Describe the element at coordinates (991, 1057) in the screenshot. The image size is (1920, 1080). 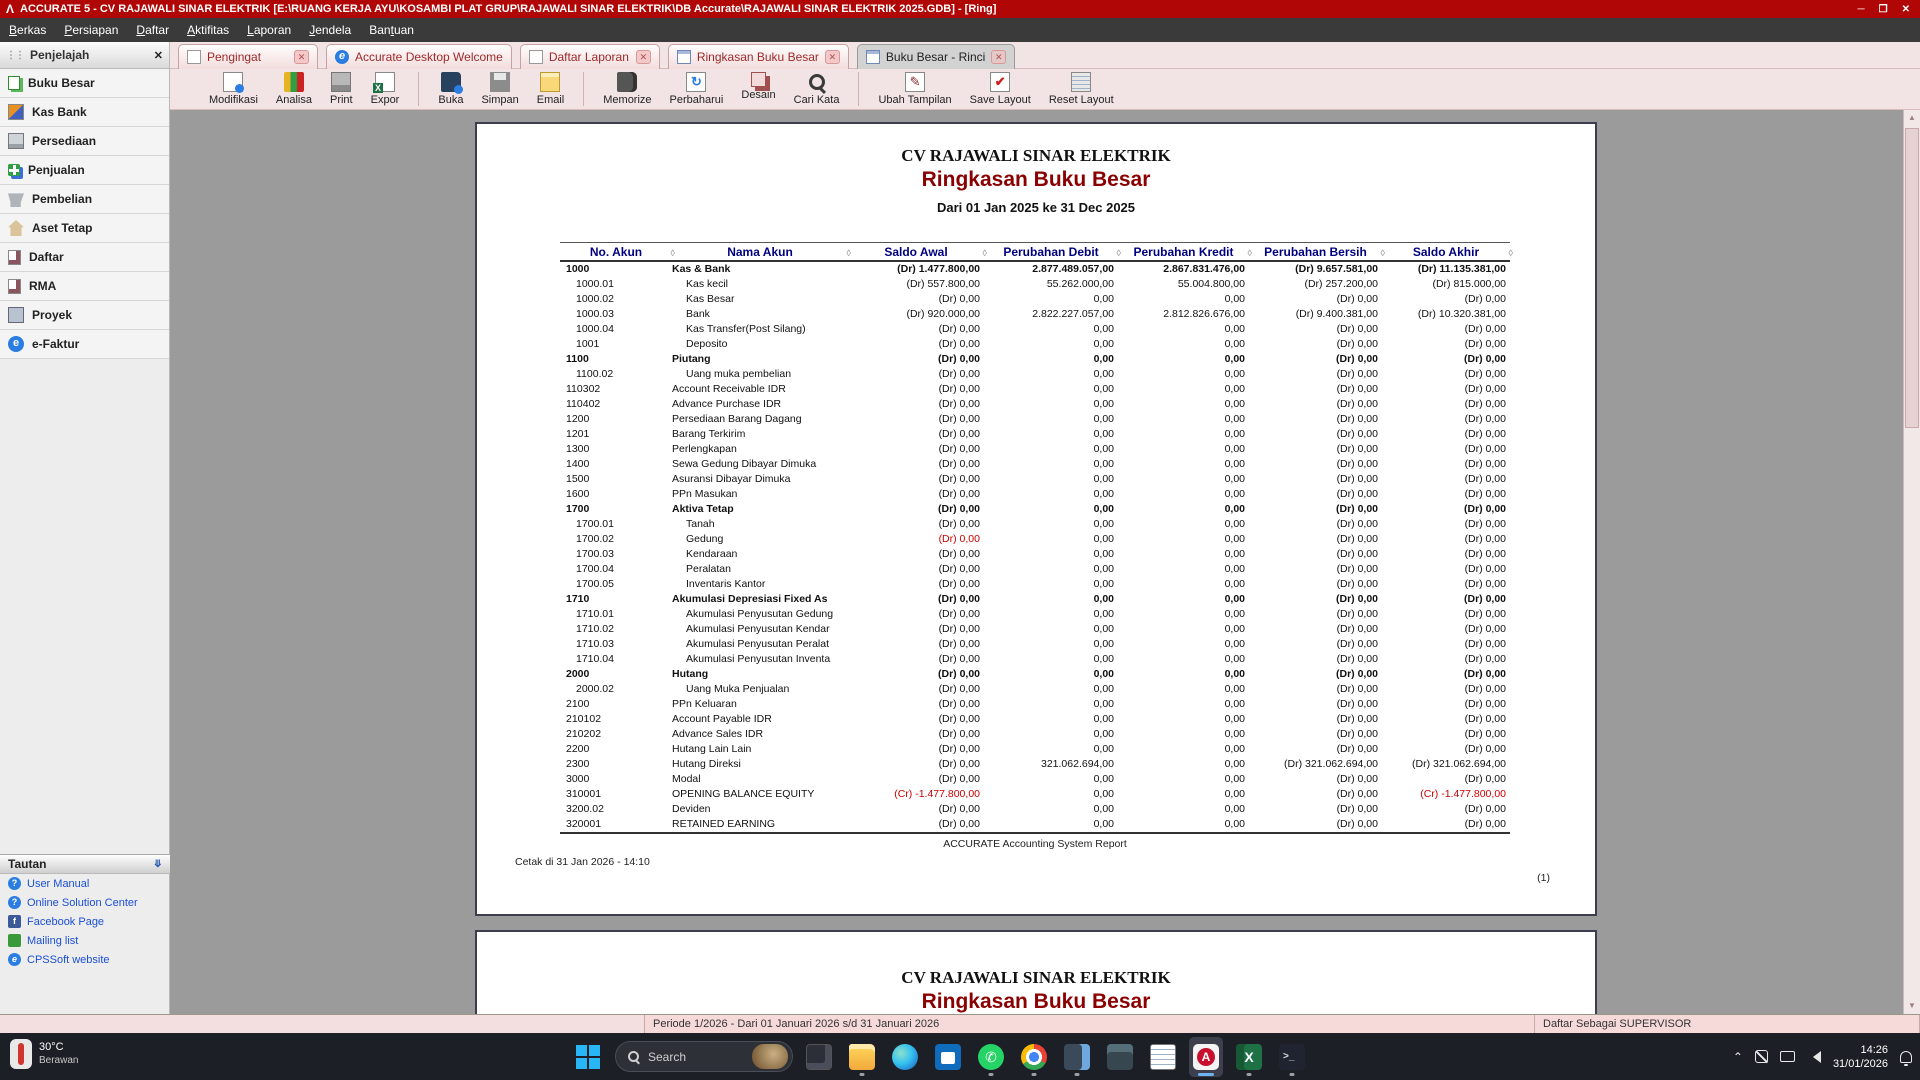
I see `taskbar-app-whatsapp` at that location.